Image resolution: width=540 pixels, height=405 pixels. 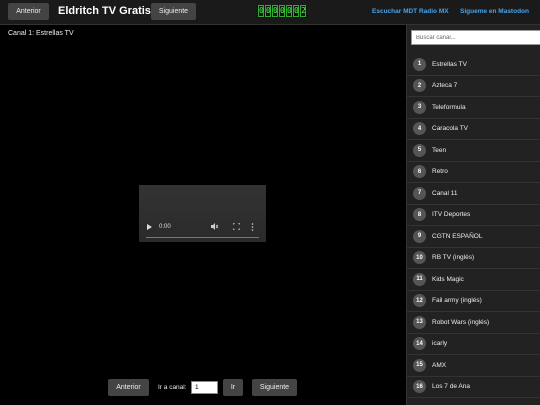 What do you see at coordinates (419, 129) in the screenshot?
I see `channel-number-badge: 4` at bounding box center [419, 129].